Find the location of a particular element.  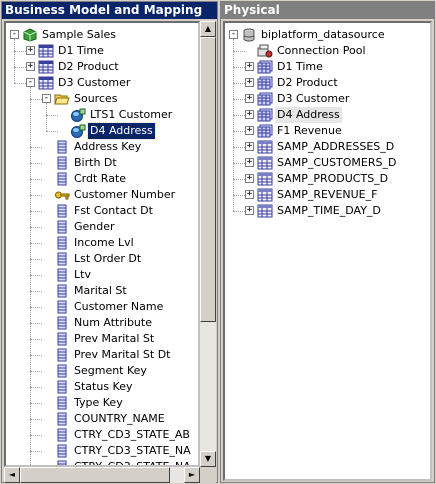

business-model-tree-node: CTRY_CD3_STATE_AB is located at coordinates (102, 435).